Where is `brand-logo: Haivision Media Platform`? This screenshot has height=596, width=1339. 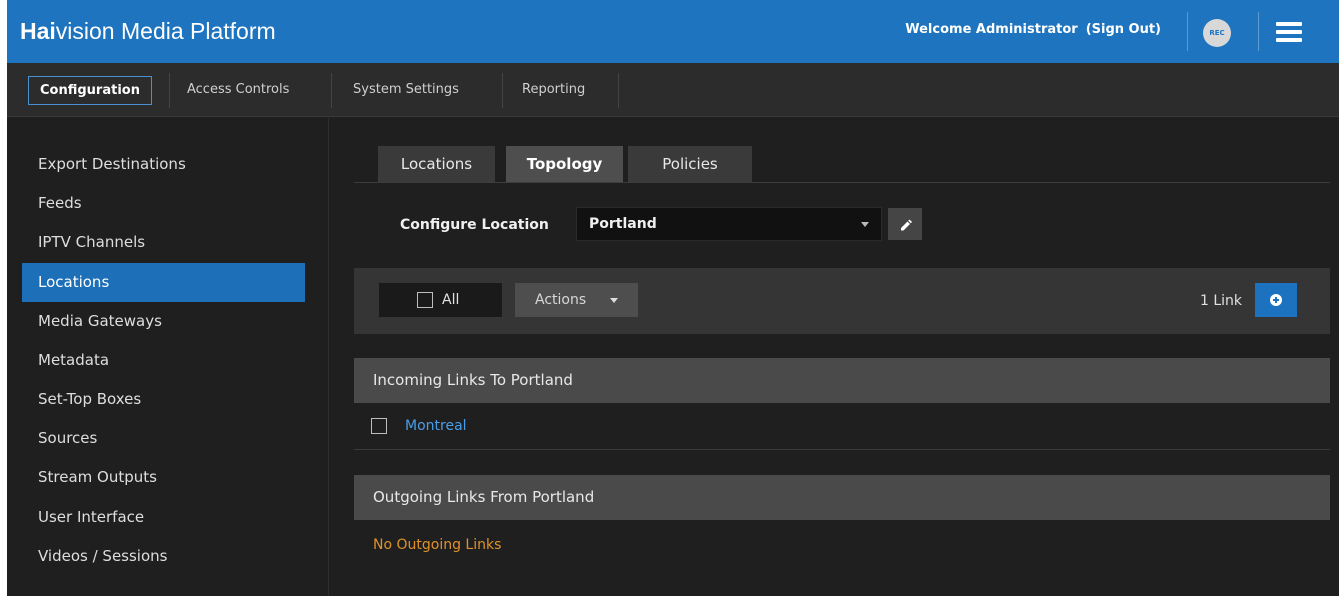
brand-logo: Haivision Media Platform is located at coordinates (148, 31).